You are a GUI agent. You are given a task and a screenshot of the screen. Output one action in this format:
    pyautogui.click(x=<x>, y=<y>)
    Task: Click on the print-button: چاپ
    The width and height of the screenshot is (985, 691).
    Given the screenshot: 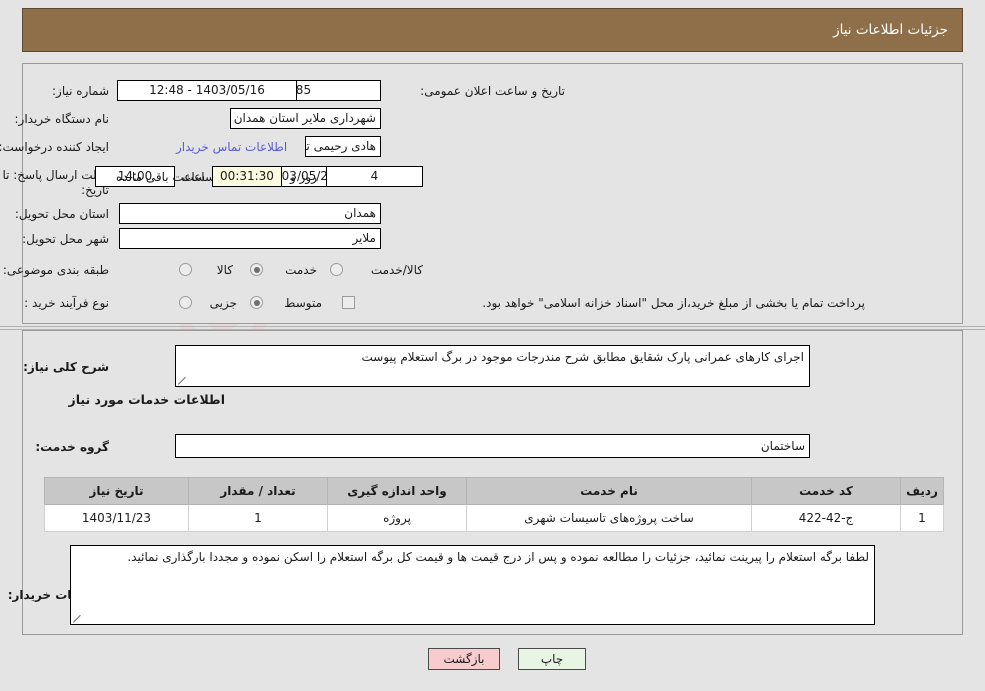 What is the action you would take?
    pyautogui.click(x=552, y=659)
    